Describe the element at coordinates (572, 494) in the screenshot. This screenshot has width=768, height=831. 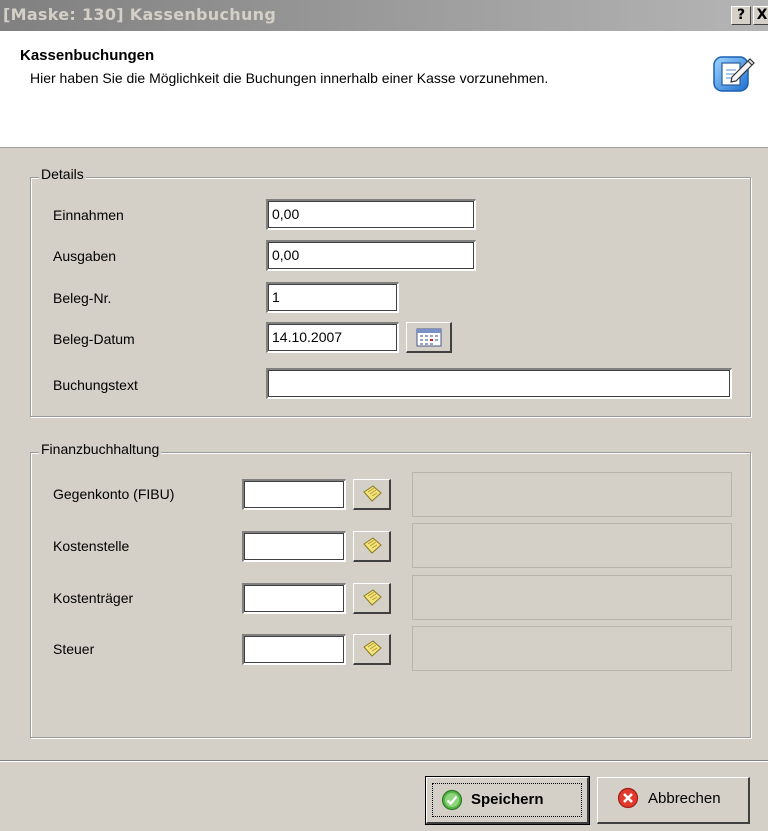
I see `gegenkonto-description` at that location.